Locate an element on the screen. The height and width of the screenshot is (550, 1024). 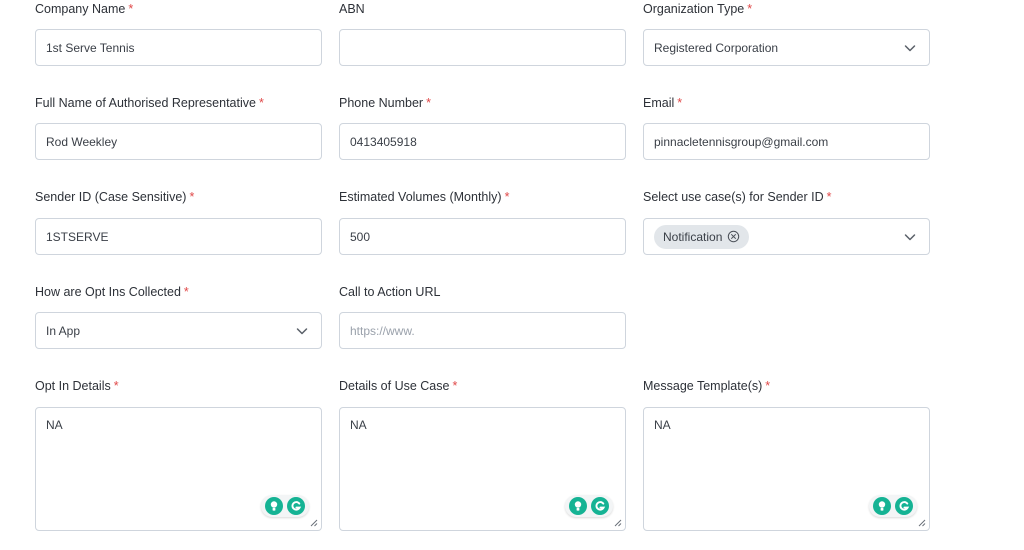
message-templates-textarea: NA is located at coordinates (786, 469).